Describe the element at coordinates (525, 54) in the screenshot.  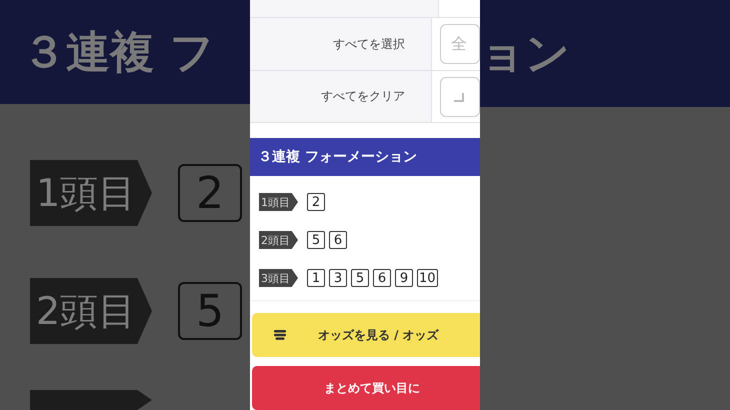
I see `page-title: ョン` at that location.